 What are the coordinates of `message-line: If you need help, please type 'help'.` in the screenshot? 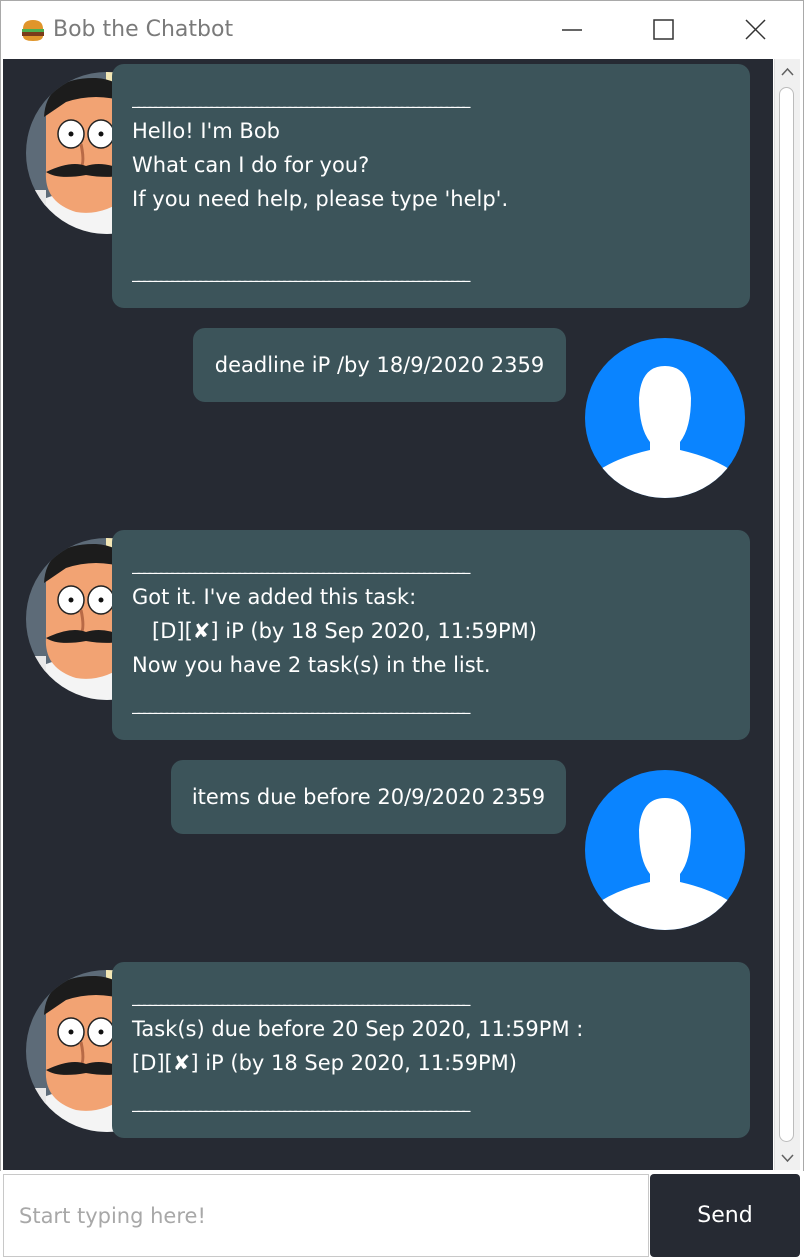 It's located at (320, 199).